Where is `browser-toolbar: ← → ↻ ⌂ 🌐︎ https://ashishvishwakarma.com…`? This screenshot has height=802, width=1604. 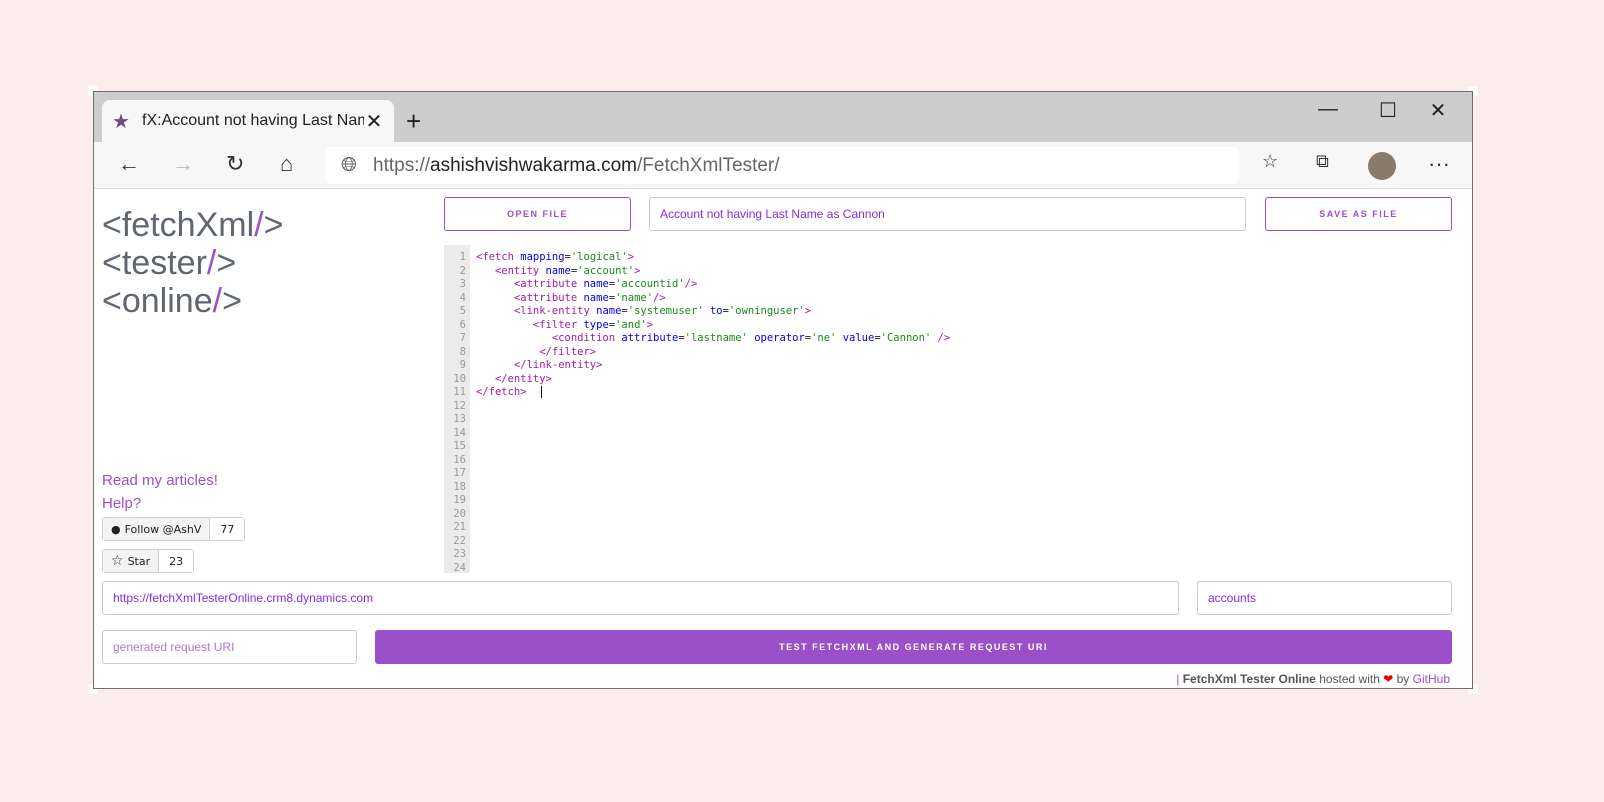 browser-toolbar: ← → ↻ ⌂ 🌐︎ https://ashishvishwakarma.com… is located at coordinates (783, 165).